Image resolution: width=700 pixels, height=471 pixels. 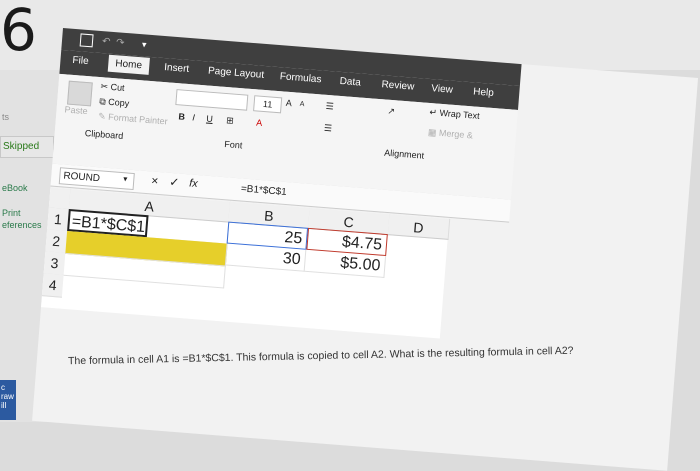 What do you see at coordinates (174, 182) in the screenshot?
I see `enter-icon: ✓` at bounding box center [174, 182].